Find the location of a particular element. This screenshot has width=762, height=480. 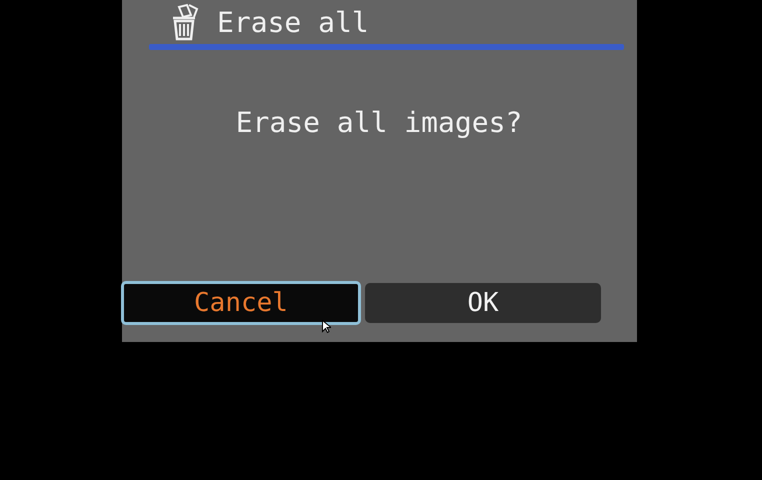

cancel-button: Cancel is located at coordinates (241, 303).